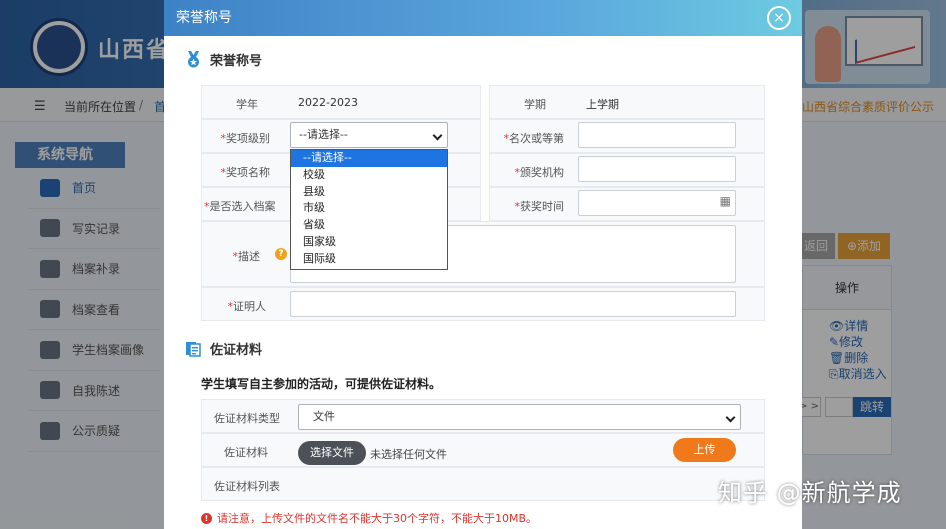 The image size is (946, 529). What do you see at coordinates (483, 484) in the screenshot?
I see `evidence-list-row` at bounding box center [483, 484].